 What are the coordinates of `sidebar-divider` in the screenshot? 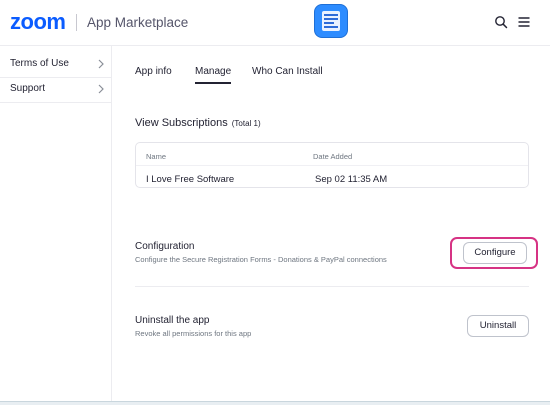 It's located at (56, 102).